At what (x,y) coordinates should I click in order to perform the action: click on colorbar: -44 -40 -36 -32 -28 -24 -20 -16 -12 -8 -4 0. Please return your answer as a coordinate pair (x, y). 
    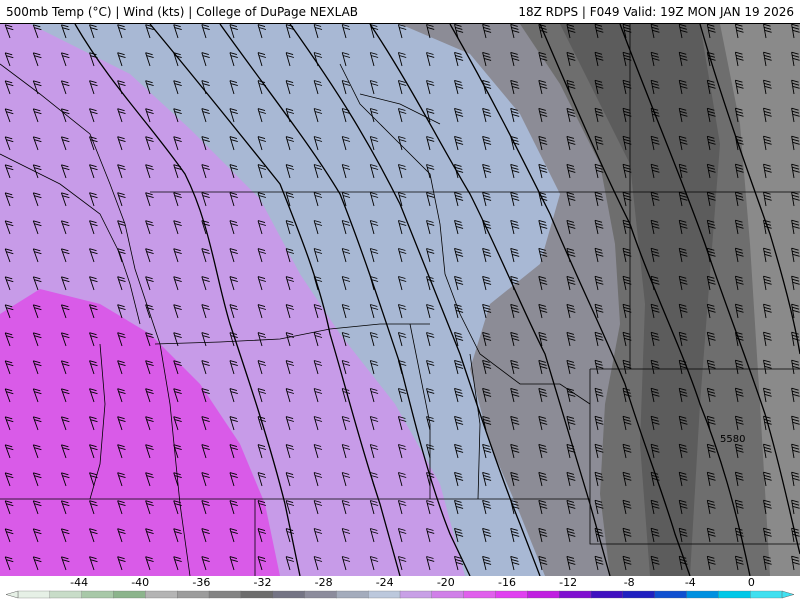
    Looking at the image, I should click on (400, 588).